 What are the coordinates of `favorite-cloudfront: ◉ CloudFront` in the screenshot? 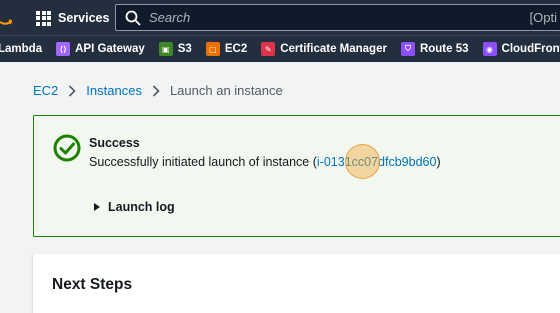 It's located at (521, 49).